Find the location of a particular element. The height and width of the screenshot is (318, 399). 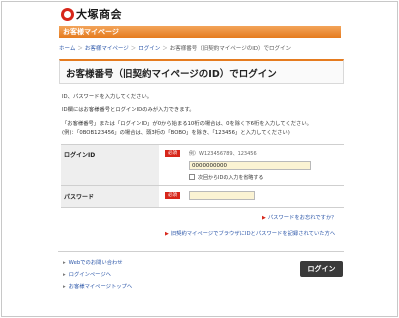

section-header-bar: お客様マイページ is located at coordinates (200, 32).